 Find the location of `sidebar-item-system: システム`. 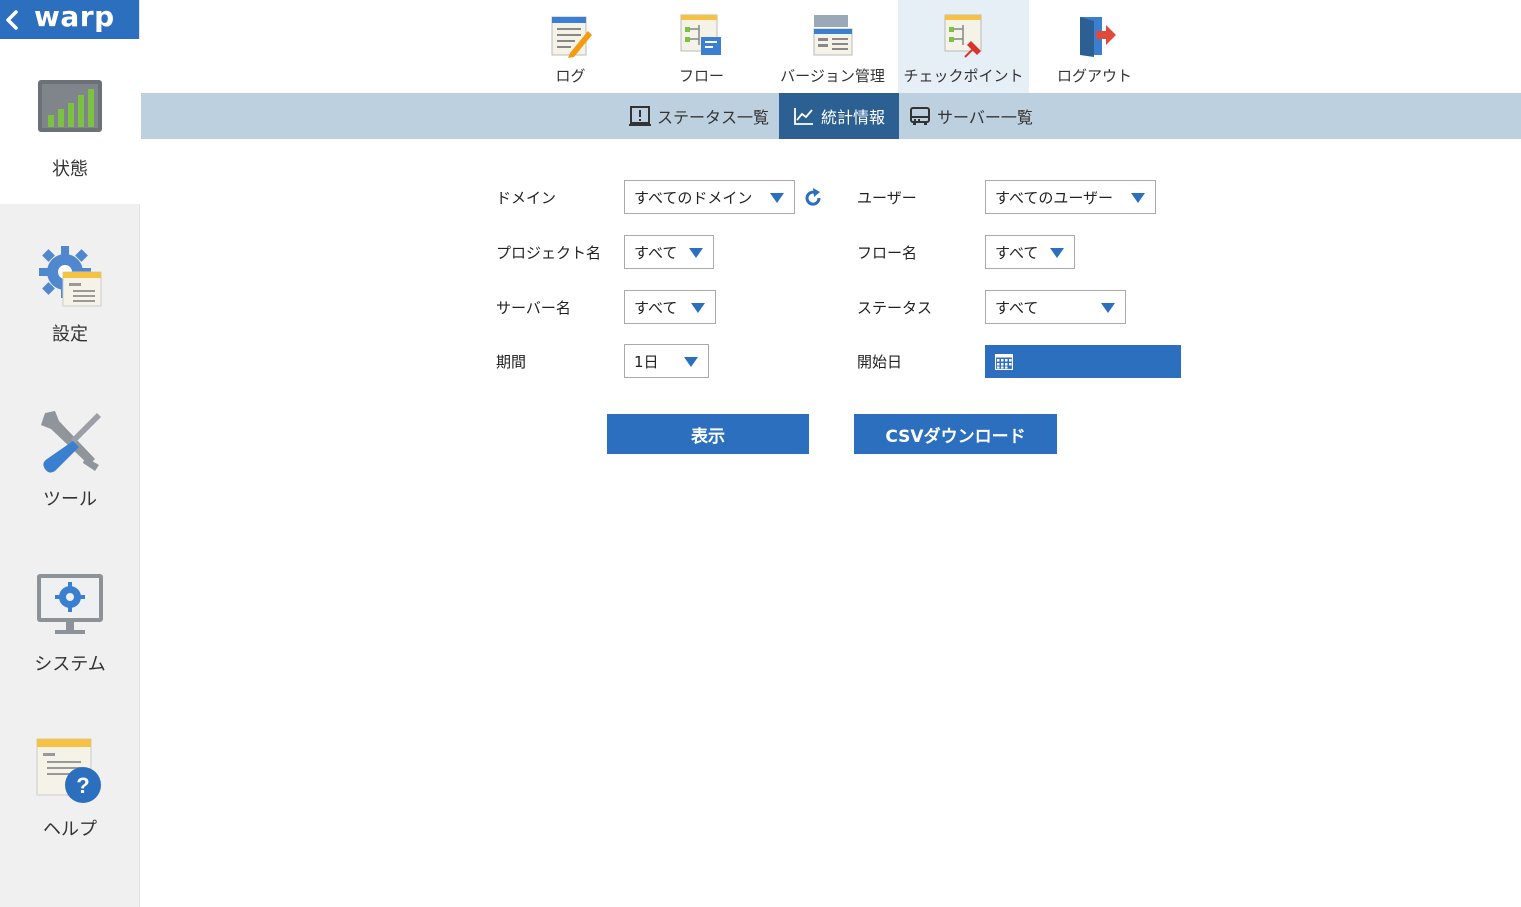

sidebar-item-system: システム is located at coordinates (70, 616).